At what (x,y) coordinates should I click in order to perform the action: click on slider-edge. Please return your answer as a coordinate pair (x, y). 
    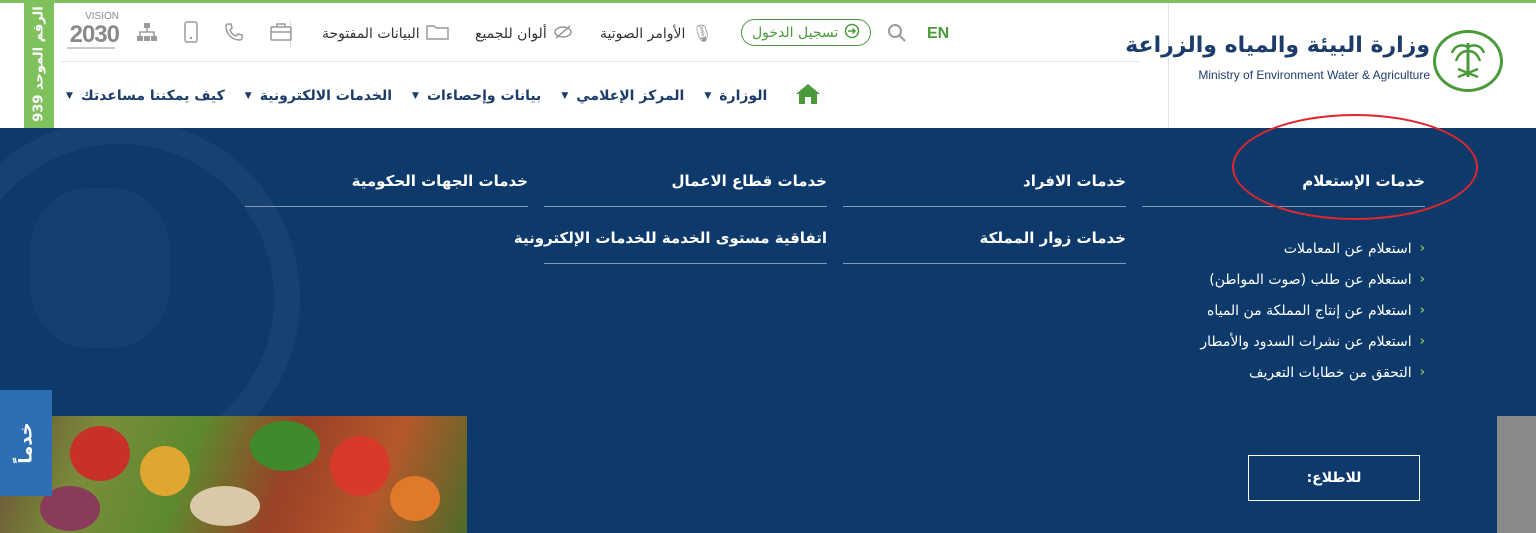
    Looking at the image, I should click on (1516, 474).